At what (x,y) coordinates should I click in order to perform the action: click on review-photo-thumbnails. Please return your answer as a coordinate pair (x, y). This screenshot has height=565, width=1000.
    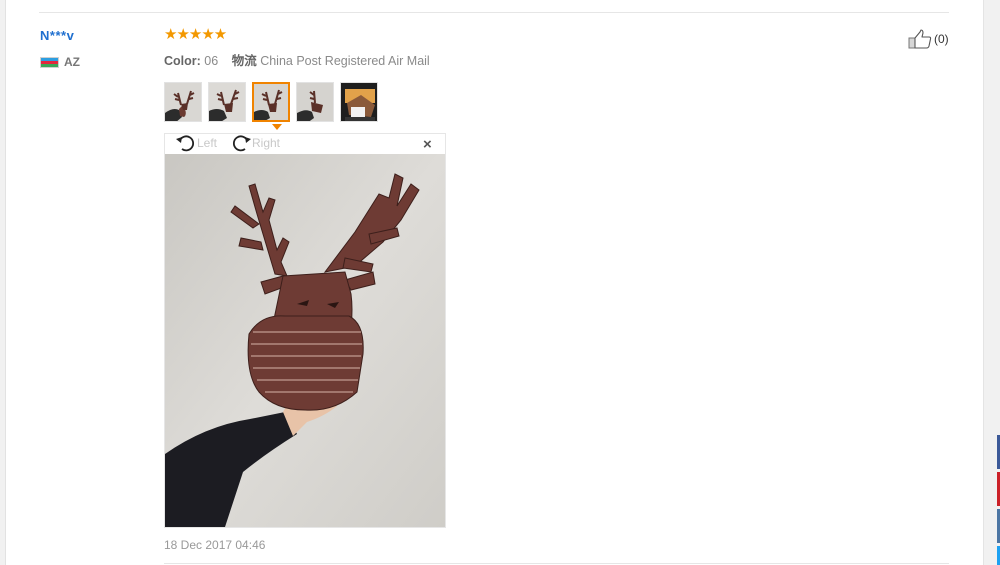
    Looking at the image, I should click on (271, 102).